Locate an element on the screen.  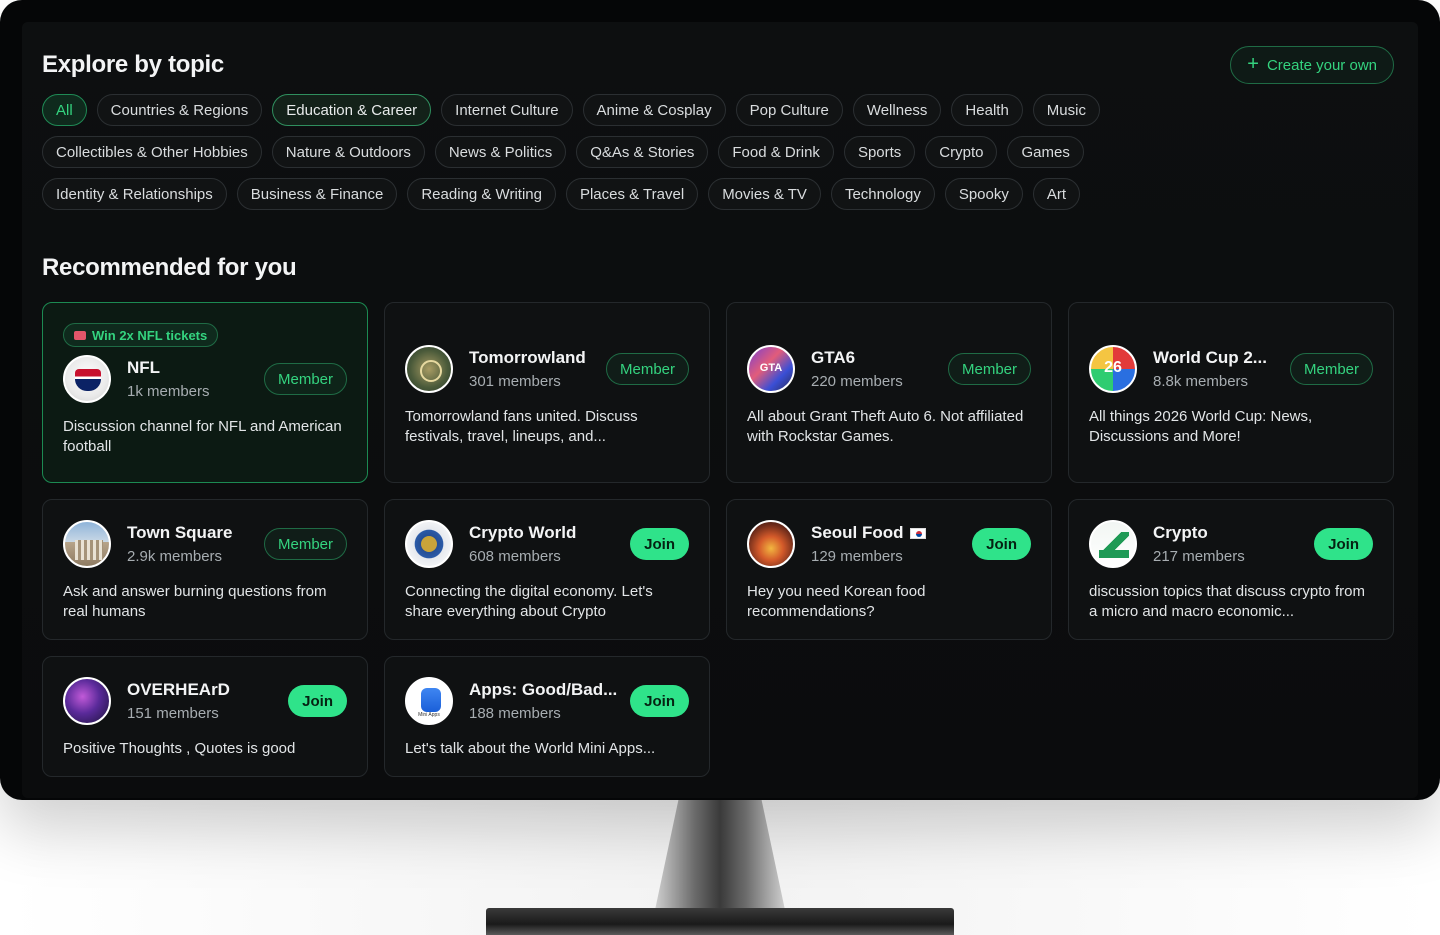
topic-chip-reading-writing: Reading & Writing is located at coordinates (481, 194).